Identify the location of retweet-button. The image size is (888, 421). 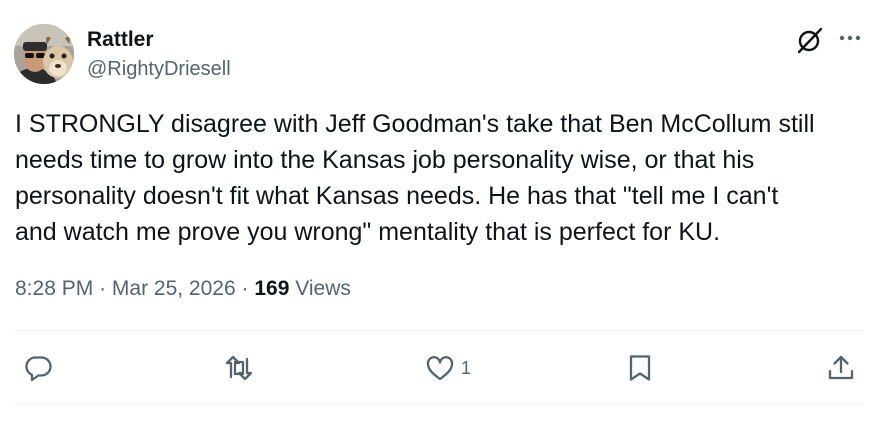
(239, 368).